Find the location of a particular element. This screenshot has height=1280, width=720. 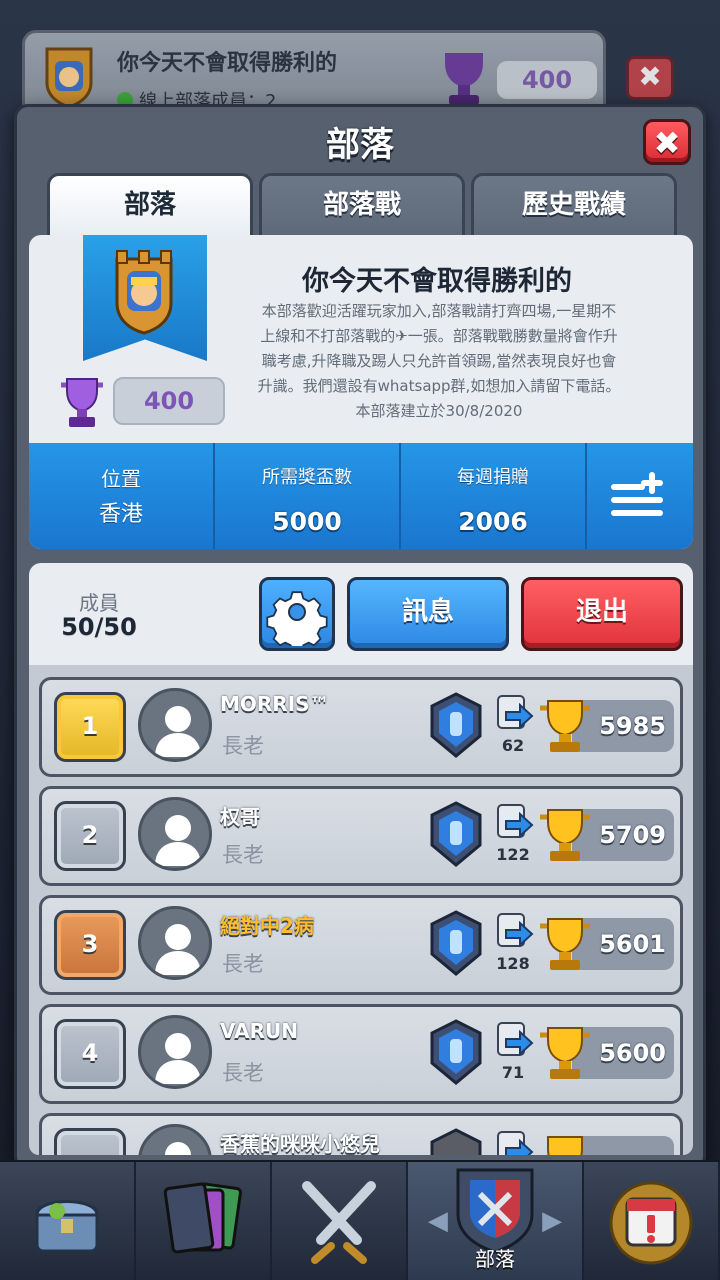

description-line: 職考慮,升降職及踢人只允許首領踢,當然表現良好也會 is located at coordinates (439, 361).